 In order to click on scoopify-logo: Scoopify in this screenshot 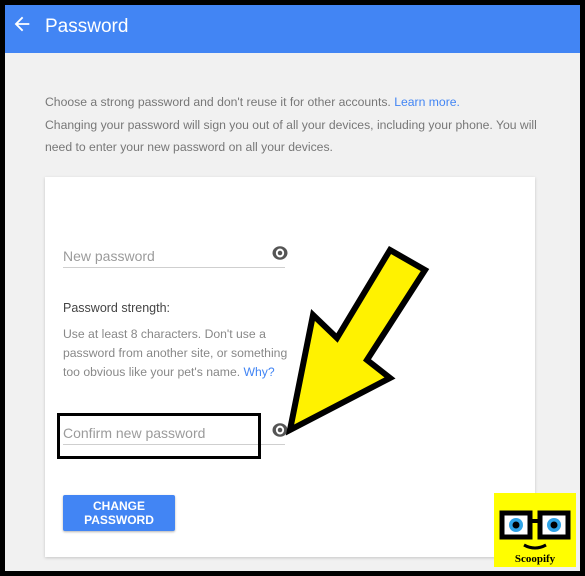, I will do `click(535, 530)`.